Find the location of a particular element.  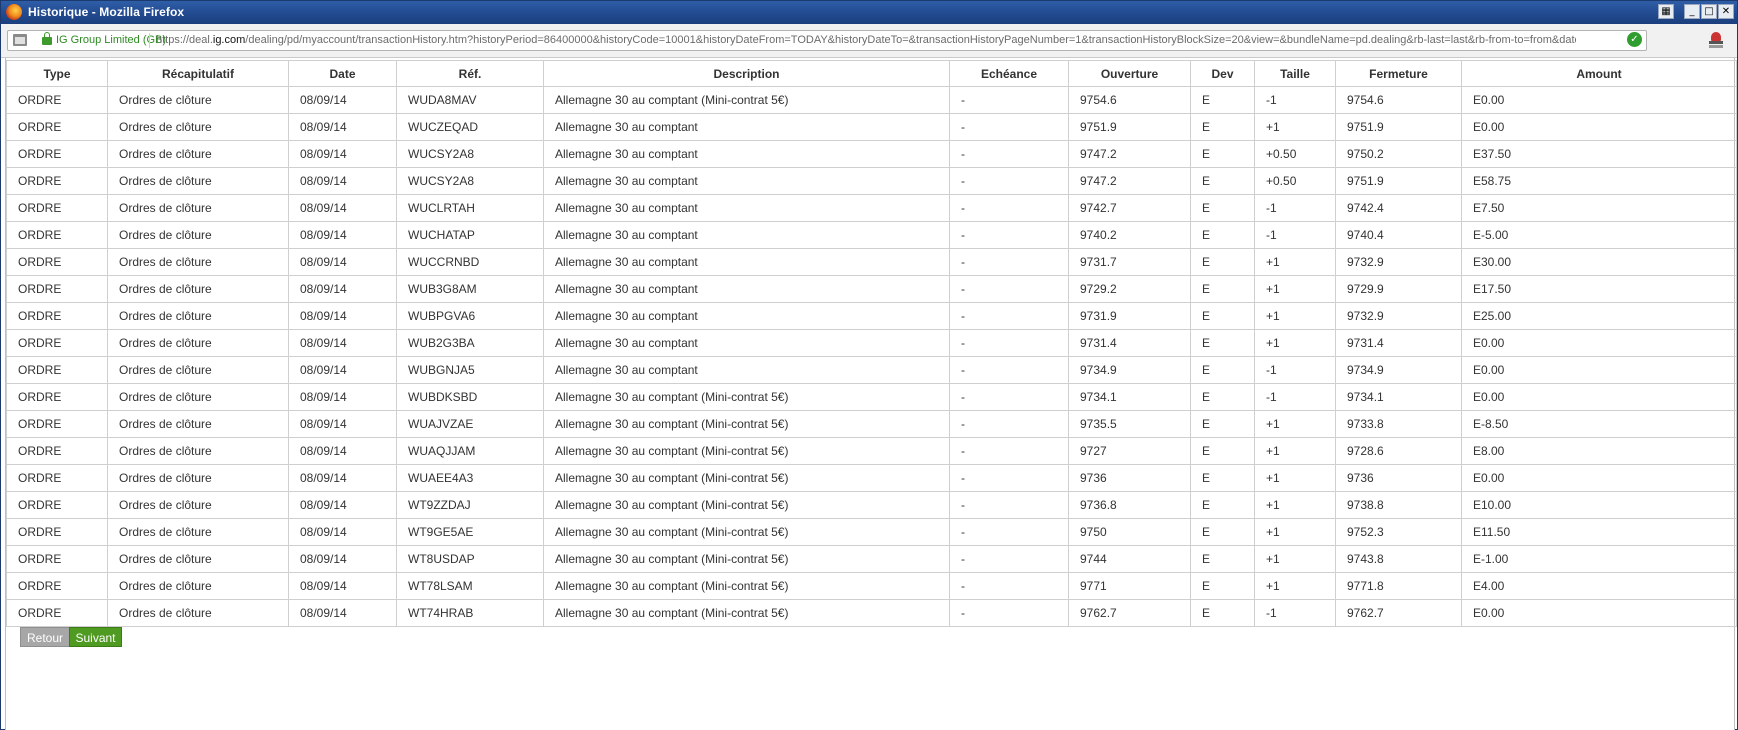

cell-amount: E25.00 is located at coordinates (1599, 316).